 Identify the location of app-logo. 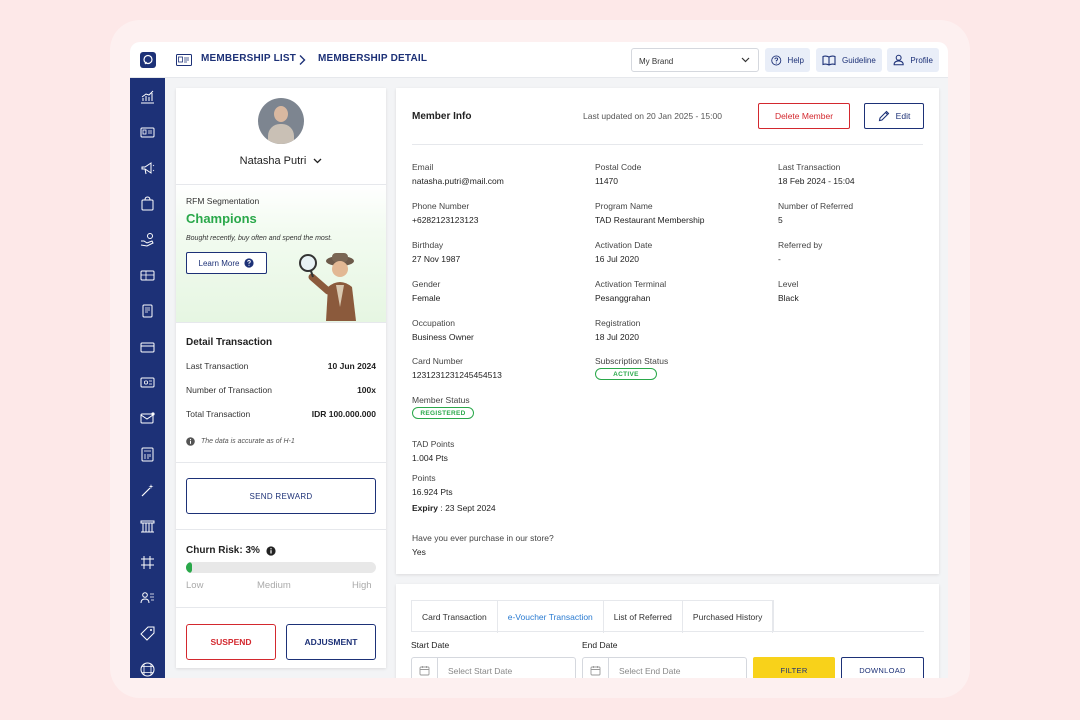
(148, 60).